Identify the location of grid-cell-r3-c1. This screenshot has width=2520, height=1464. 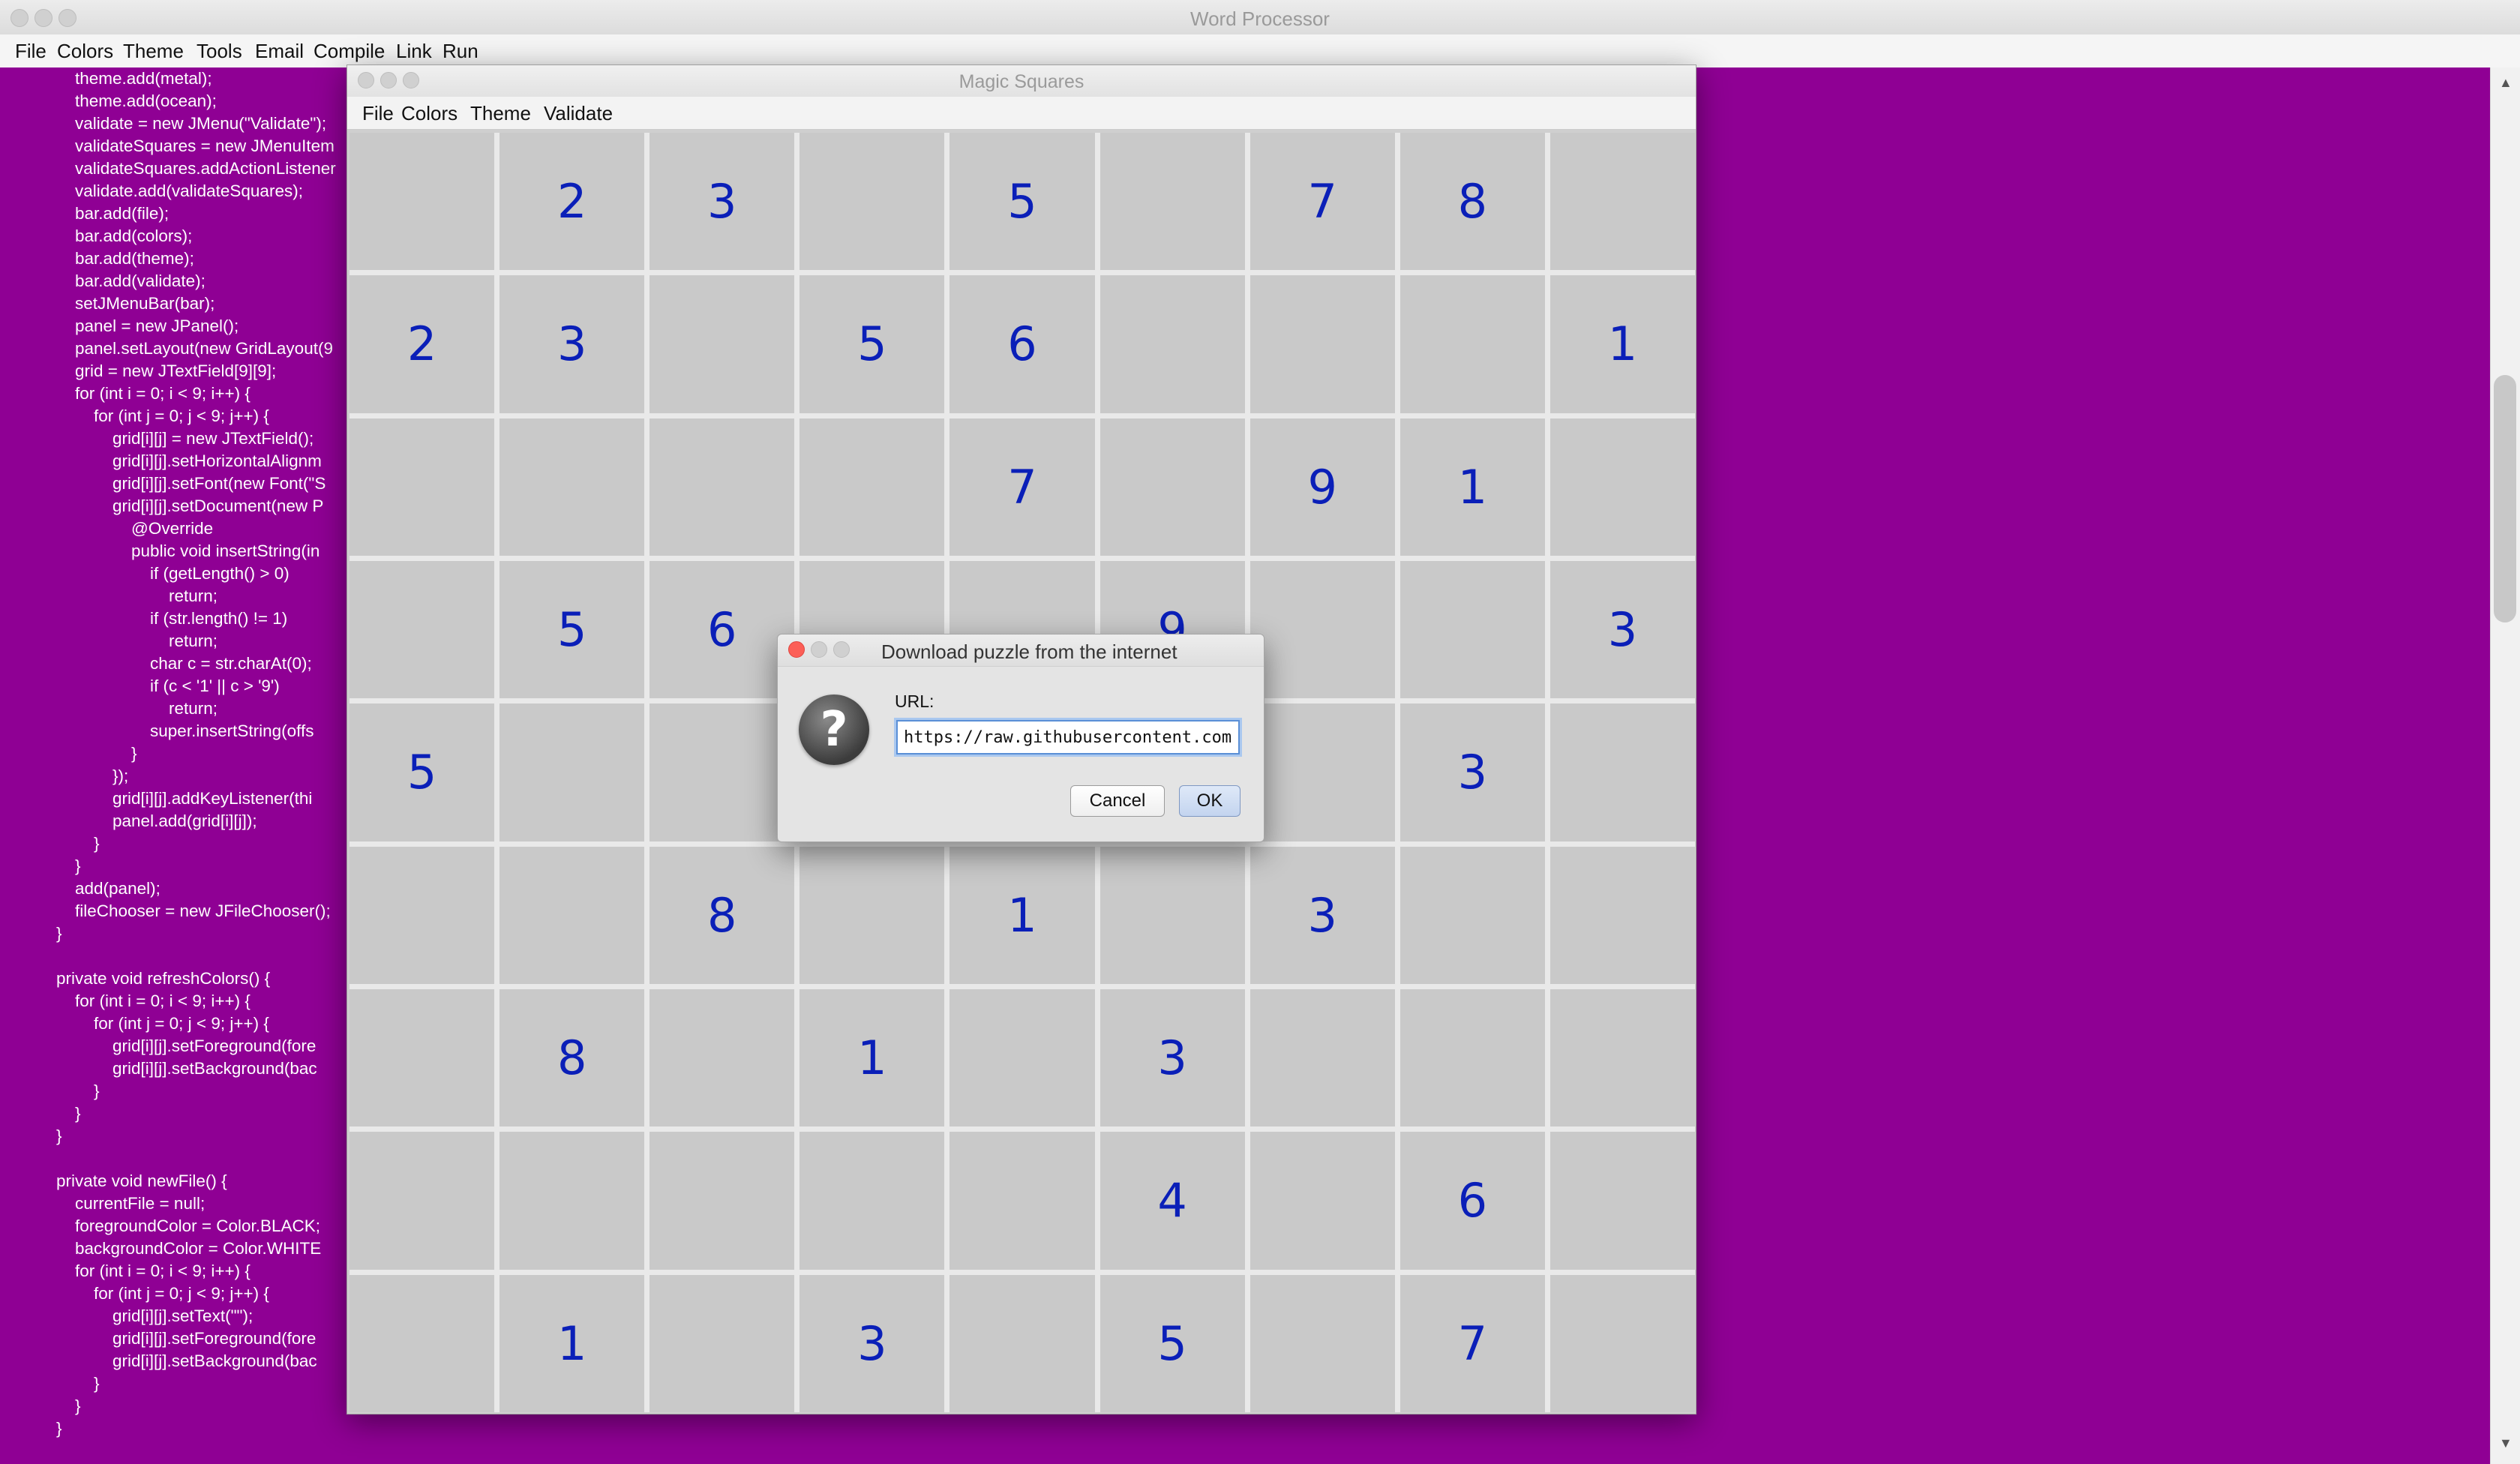
(422, 487).